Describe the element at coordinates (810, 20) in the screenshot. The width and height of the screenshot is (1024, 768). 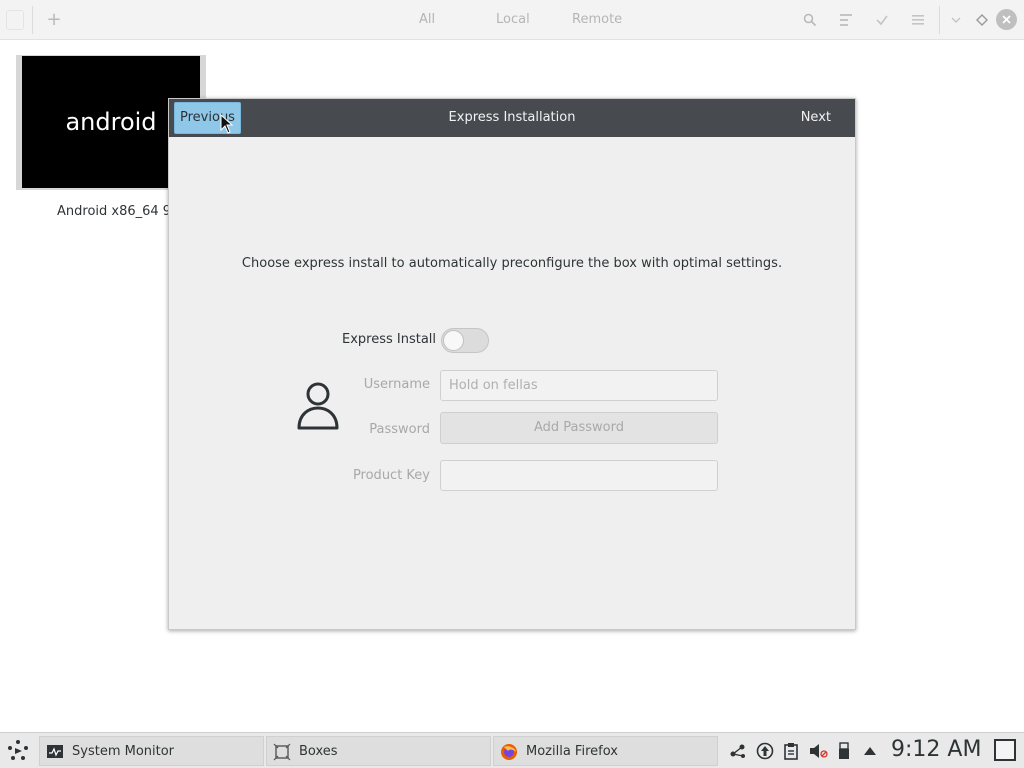
I see `search-icon` at that location.